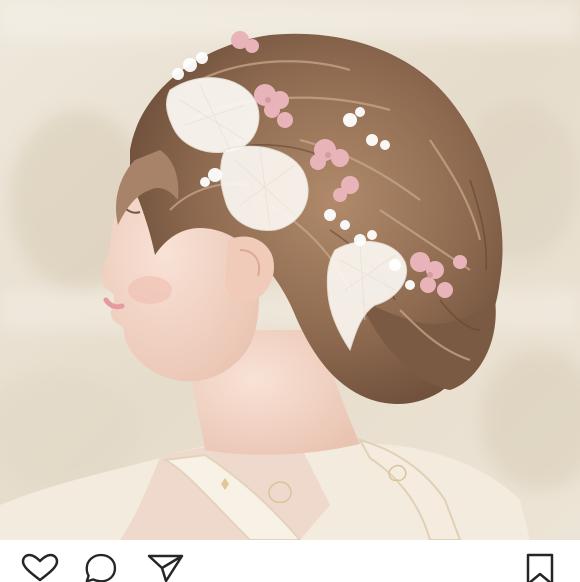  I want to click on heart-icon, so click(40, 567).